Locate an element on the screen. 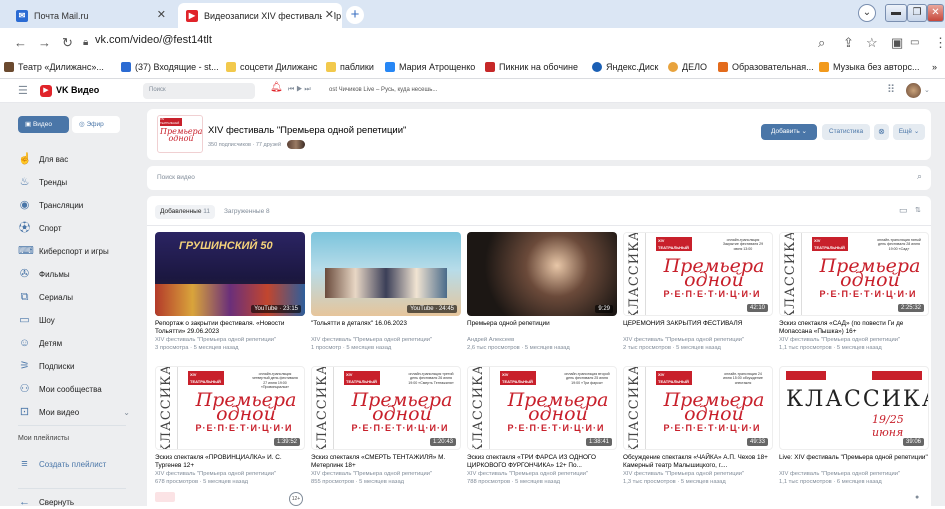  settings-icon: ⊗ is located at coordinates (881, 132).